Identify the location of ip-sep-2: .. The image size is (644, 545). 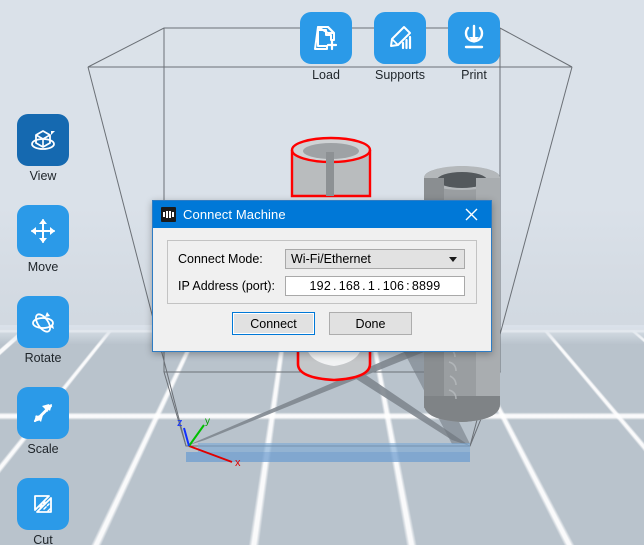
(364, 286).